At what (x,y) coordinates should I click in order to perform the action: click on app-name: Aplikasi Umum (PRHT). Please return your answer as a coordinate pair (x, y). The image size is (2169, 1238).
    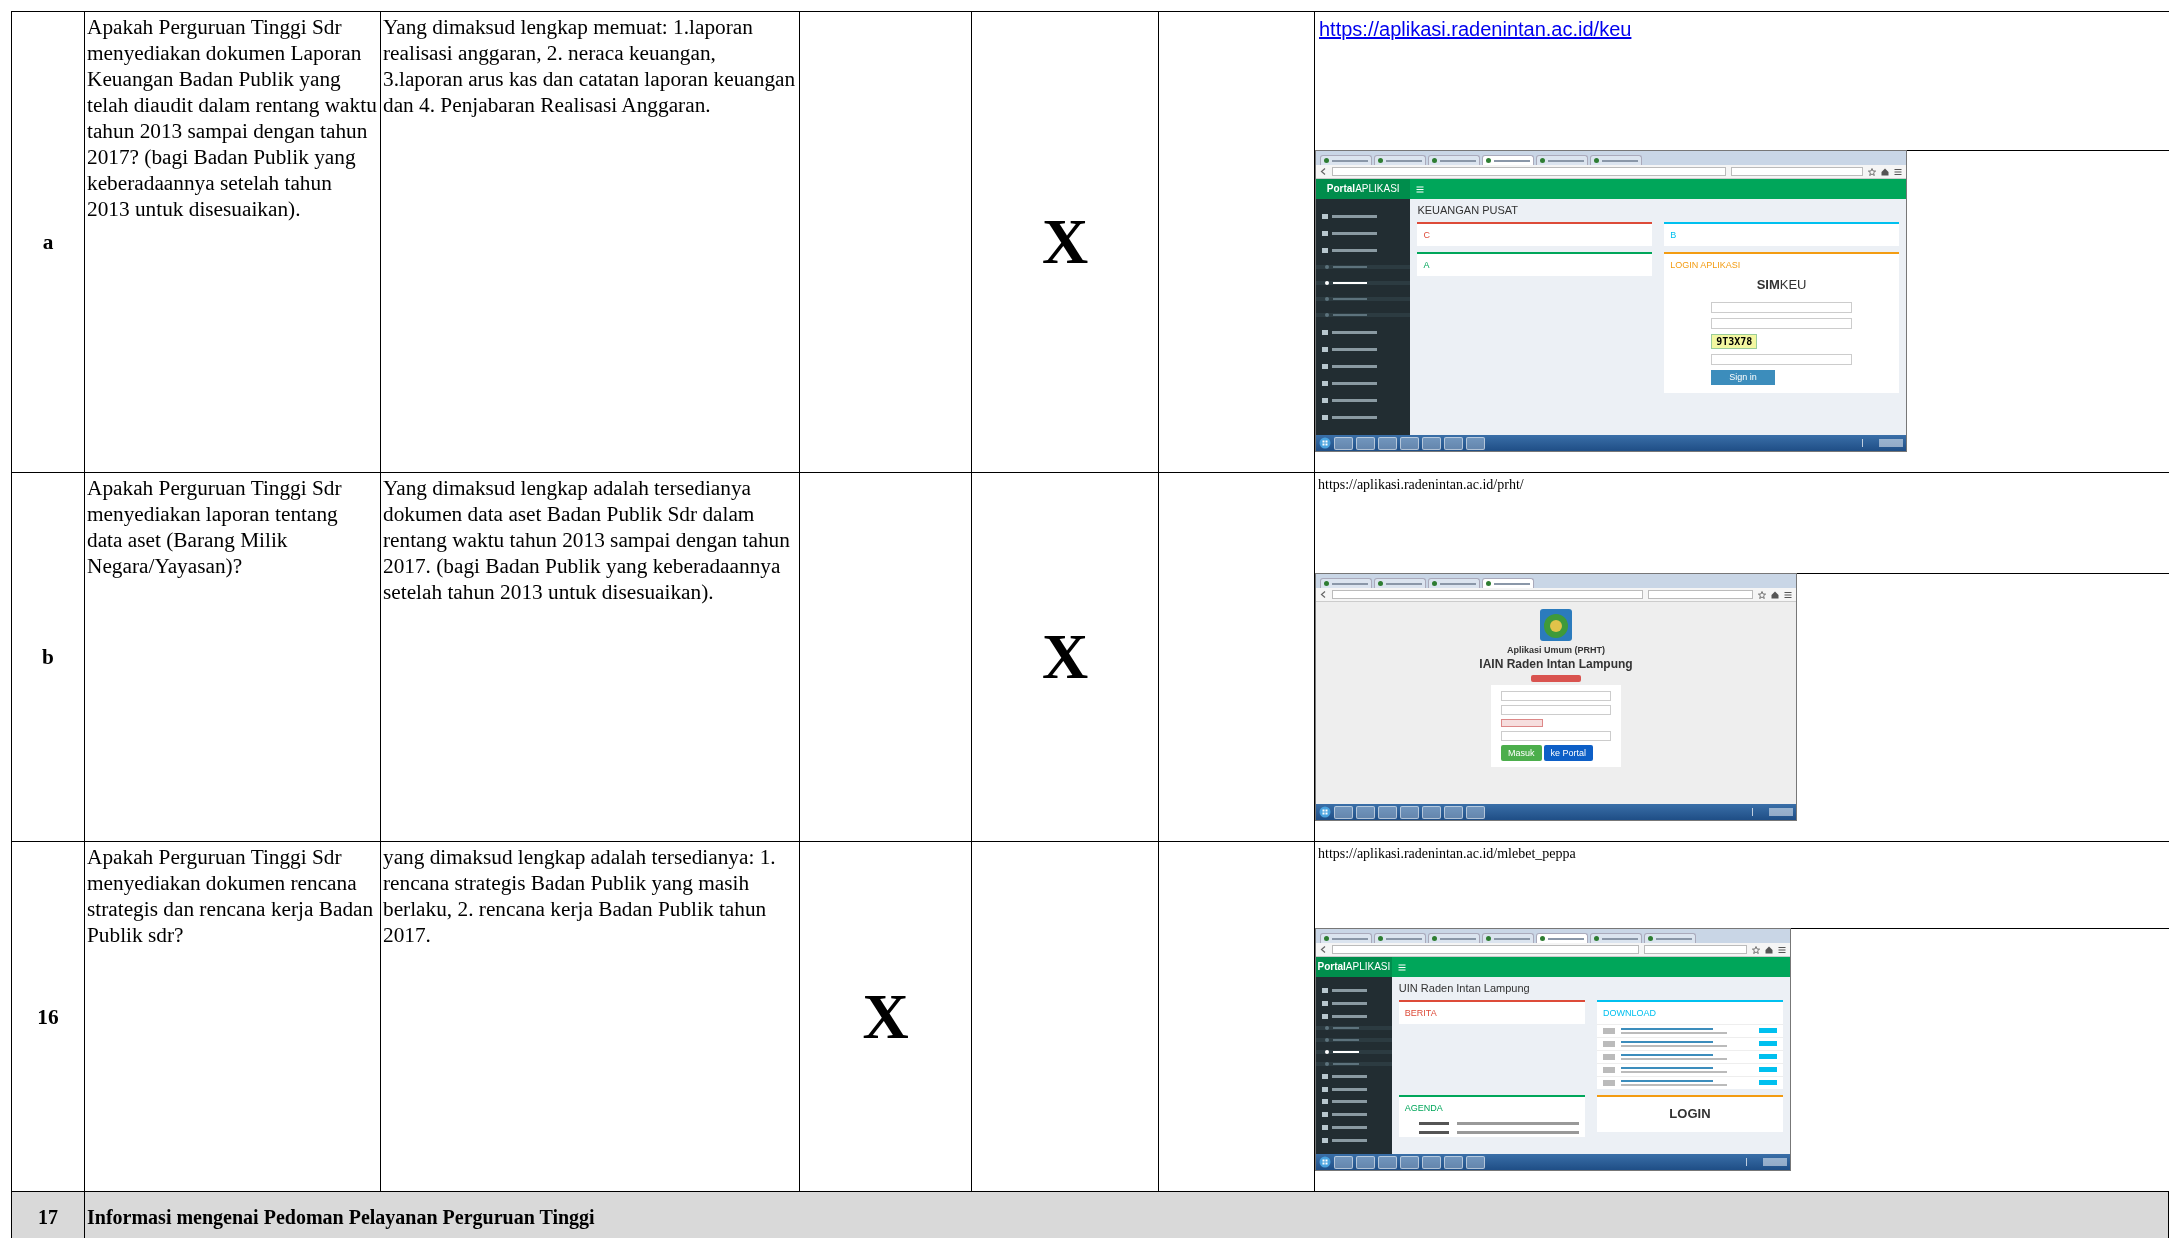
    Looking at the image, I should click on (1556, 650).